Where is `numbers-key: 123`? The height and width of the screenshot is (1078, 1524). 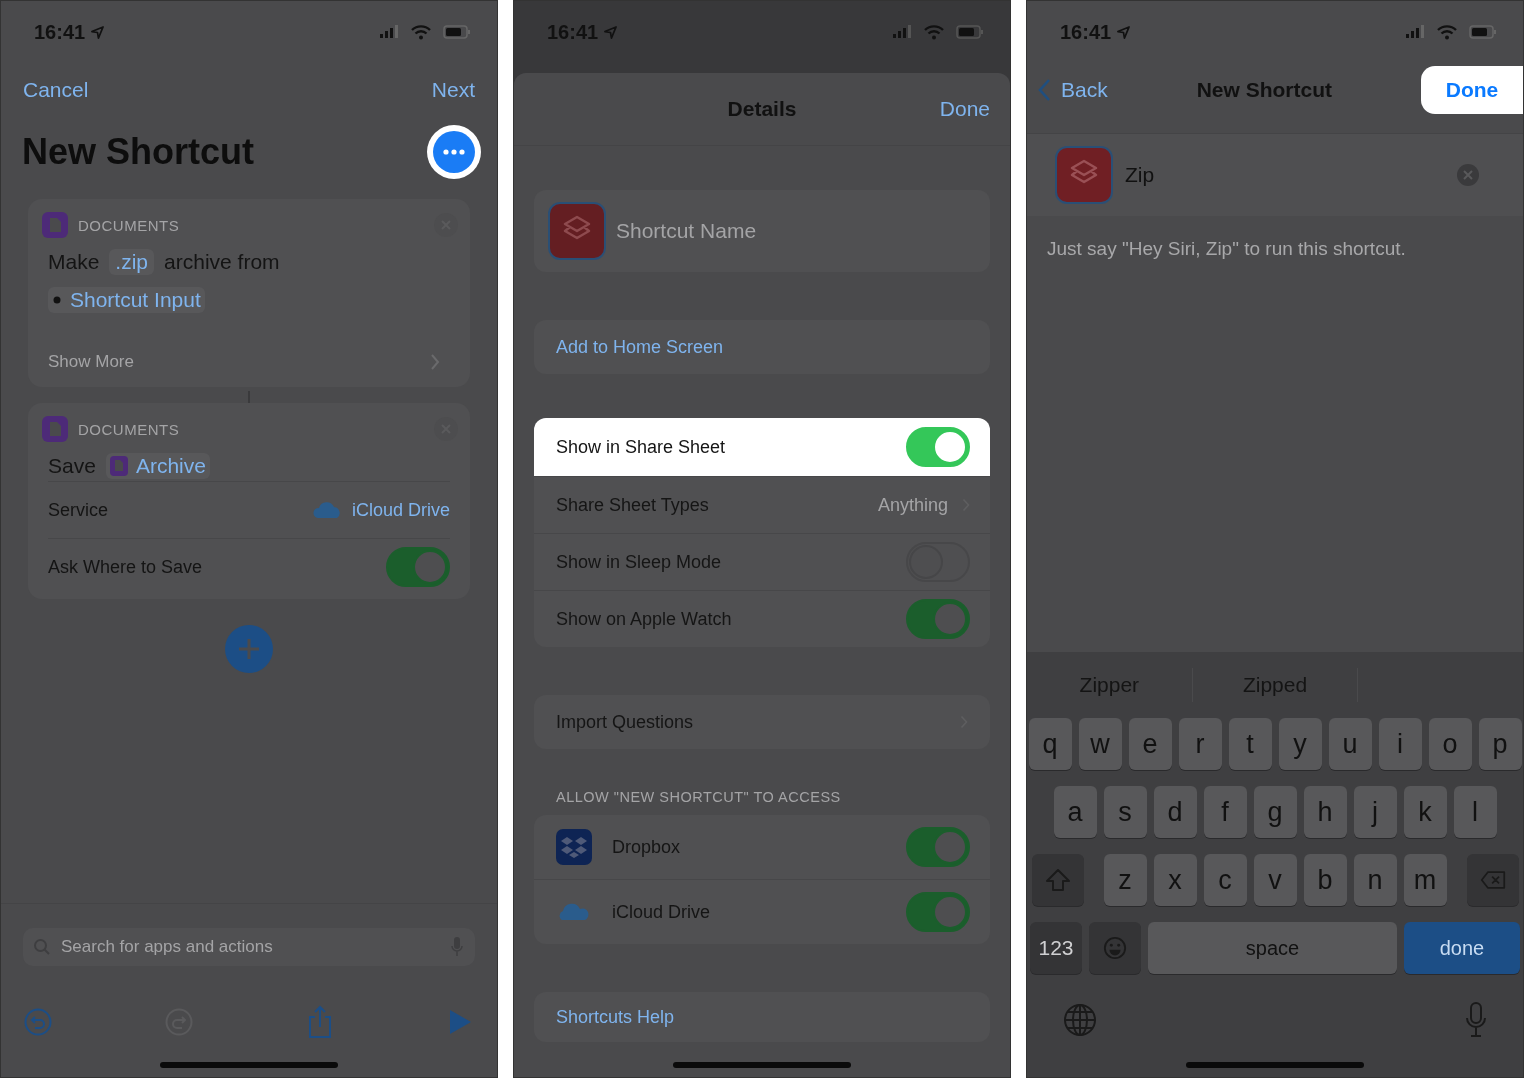
numbers-key: 123 is located at coordinates (1056, 948).